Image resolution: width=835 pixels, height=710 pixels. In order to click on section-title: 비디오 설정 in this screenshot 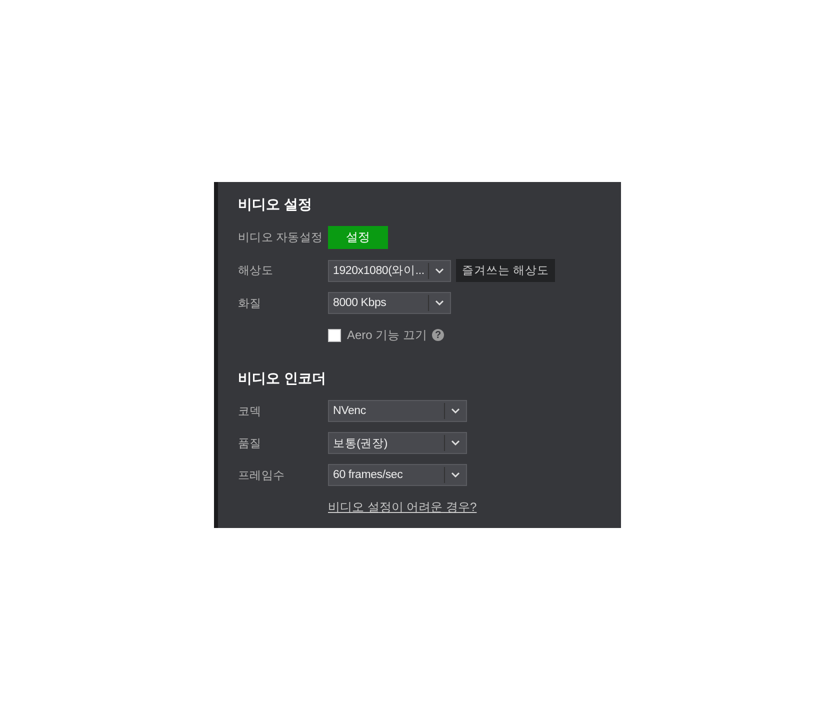, I will do `click(275, 205)`.